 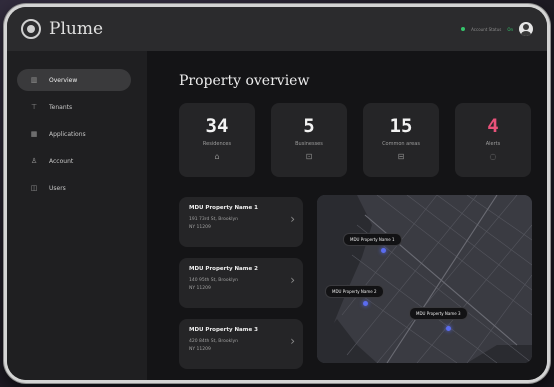 I want to click on map-pin-1-icon, so click(x=383, y=250).